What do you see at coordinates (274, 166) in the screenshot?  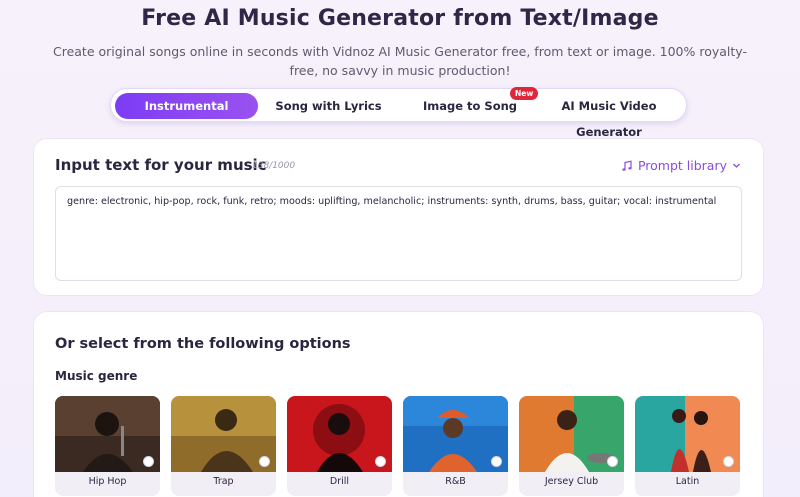 I see `char-count: 138/1000` at bounding box center [274, 166].